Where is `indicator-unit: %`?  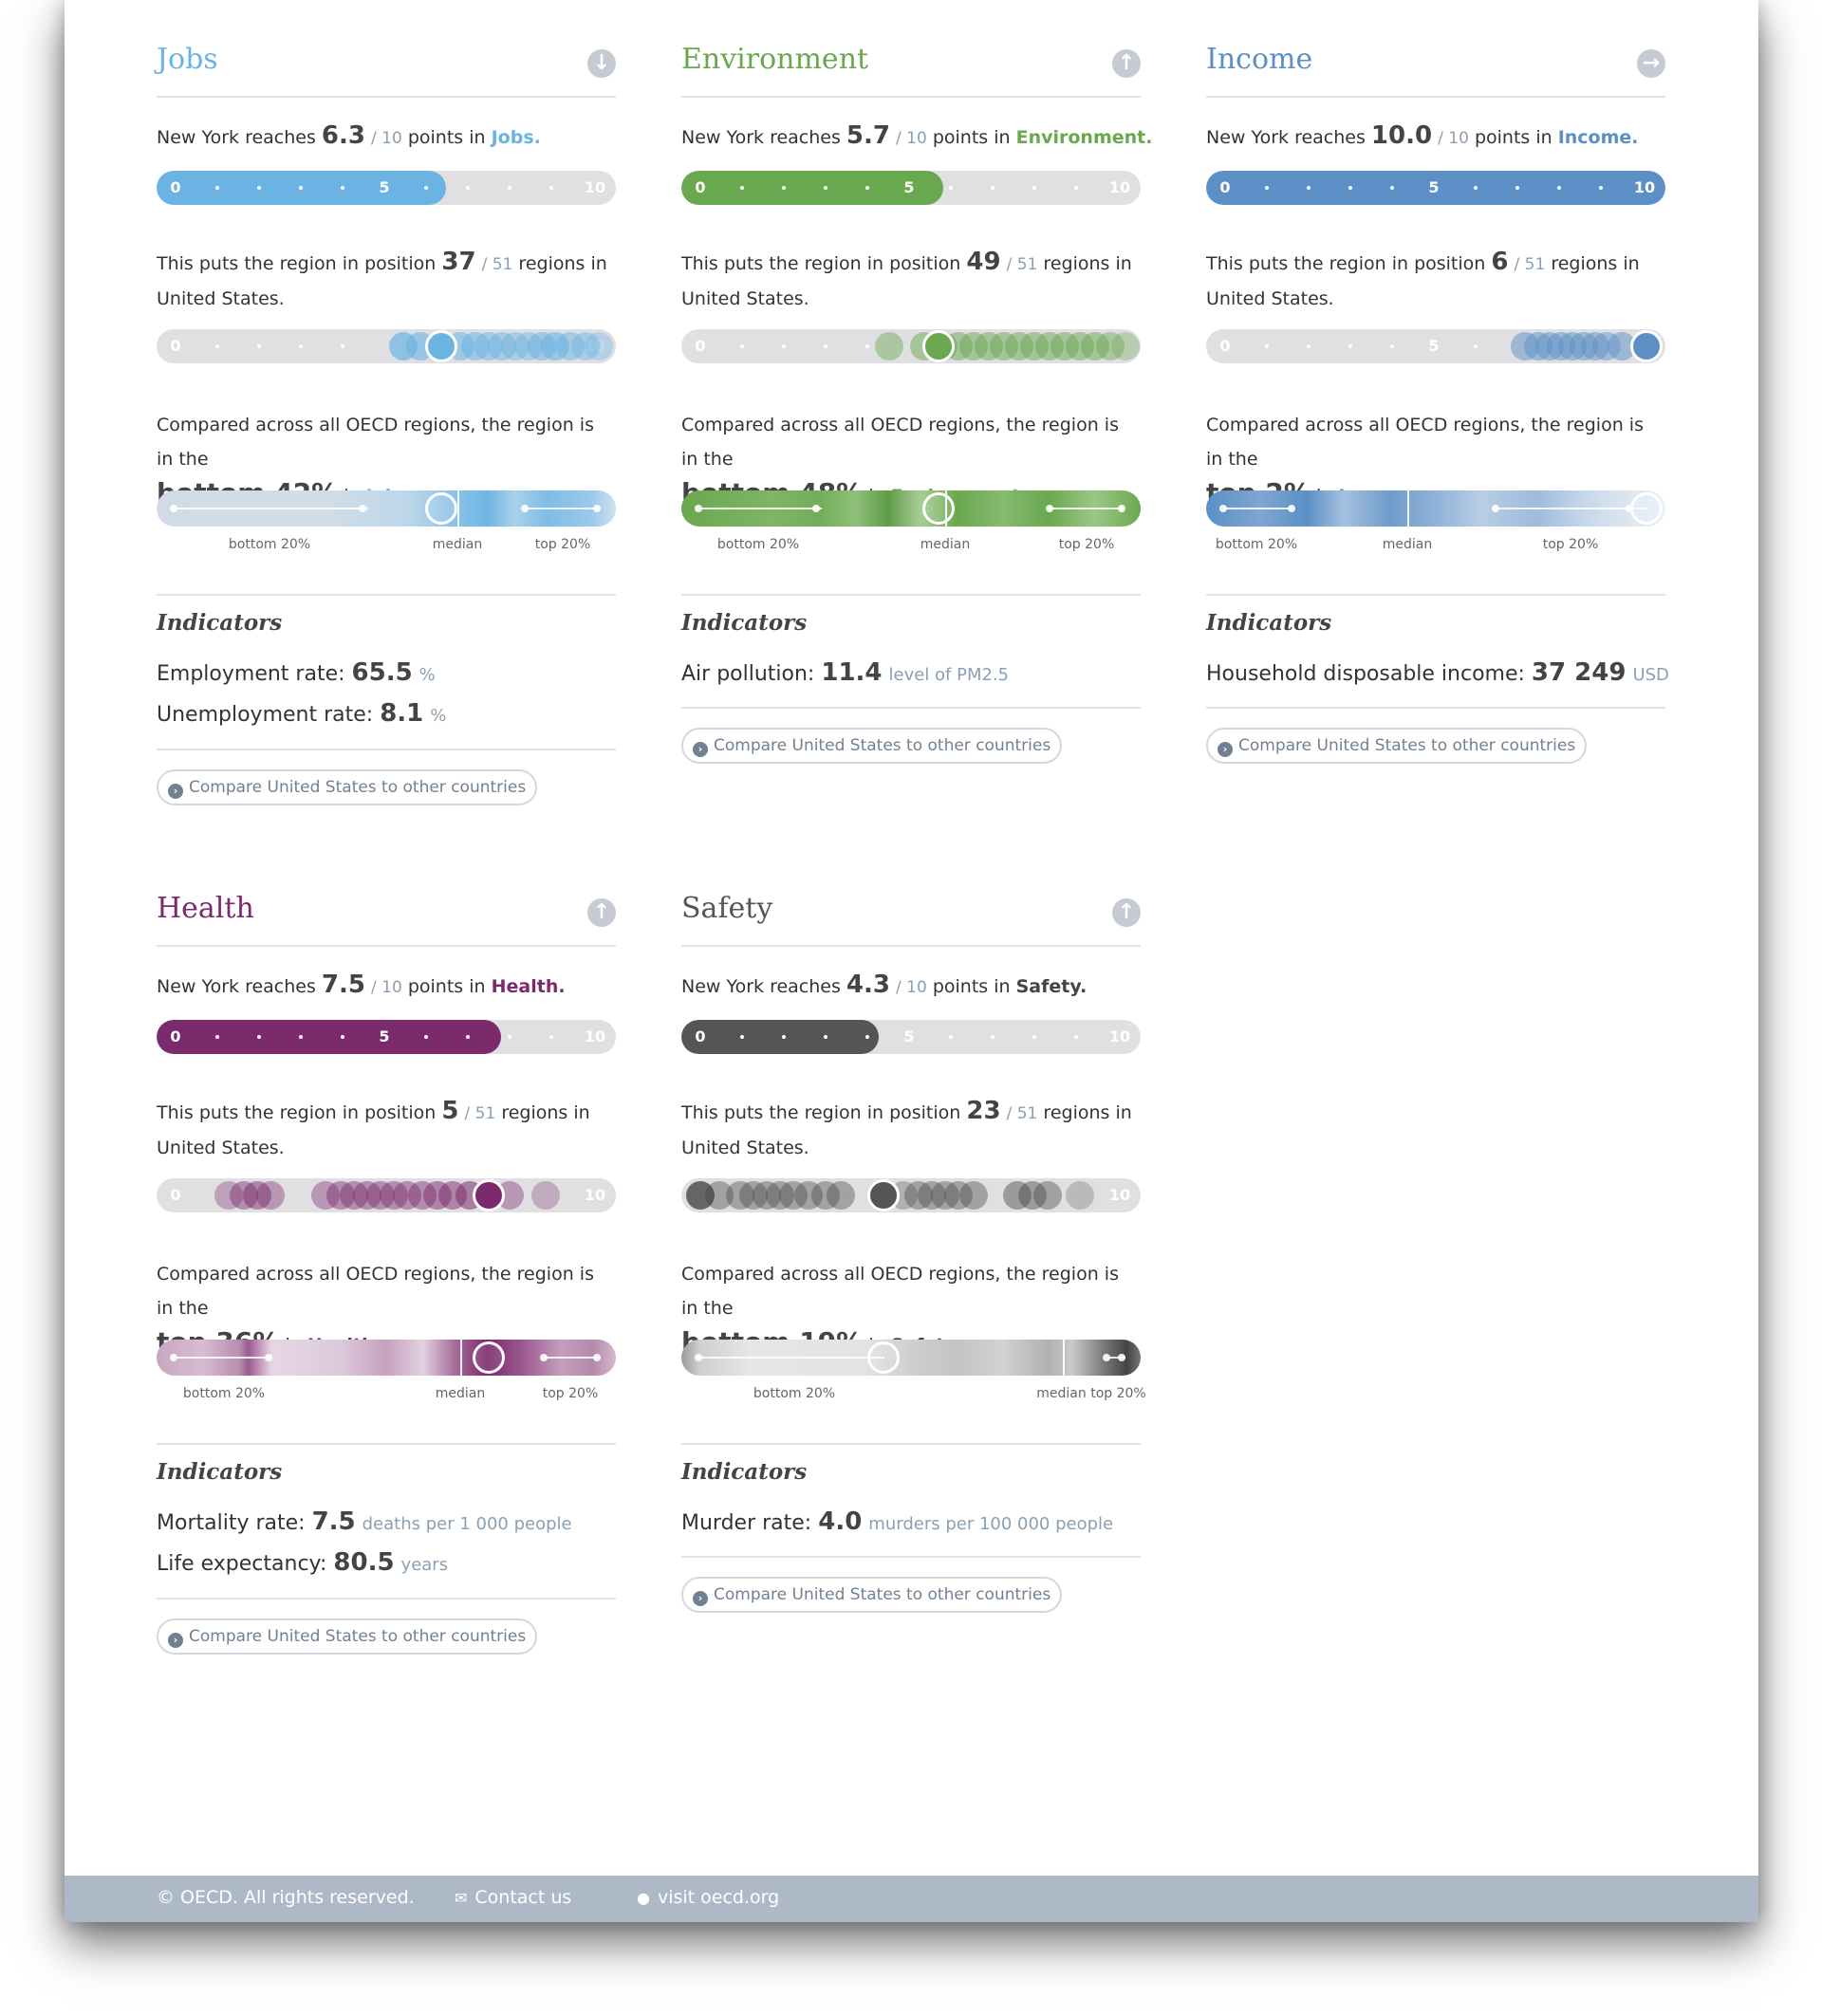 indicator-unit: % is located at coordinates (438, 716).